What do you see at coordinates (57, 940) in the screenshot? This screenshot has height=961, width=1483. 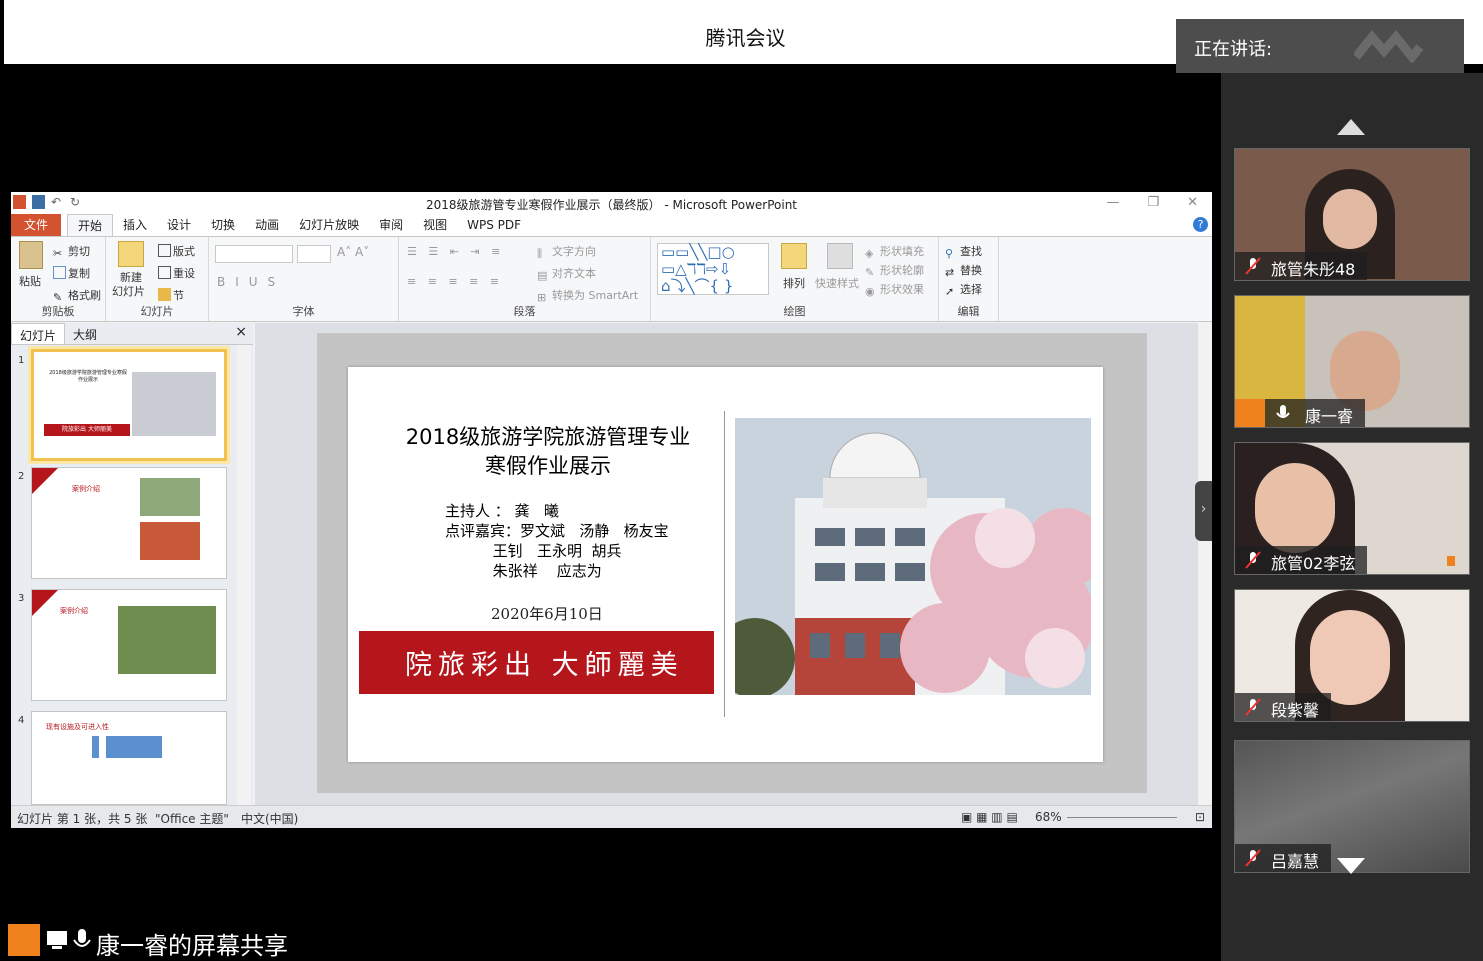 I see `screen-share-icon` at bounding box center [57, 940].